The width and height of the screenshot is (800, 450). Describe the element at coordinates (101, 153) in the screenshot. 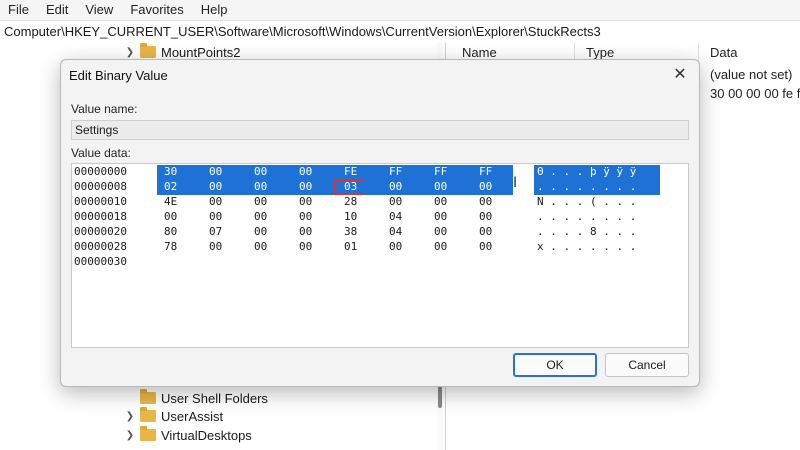

I see `value-data-label: Value data:` at that location.